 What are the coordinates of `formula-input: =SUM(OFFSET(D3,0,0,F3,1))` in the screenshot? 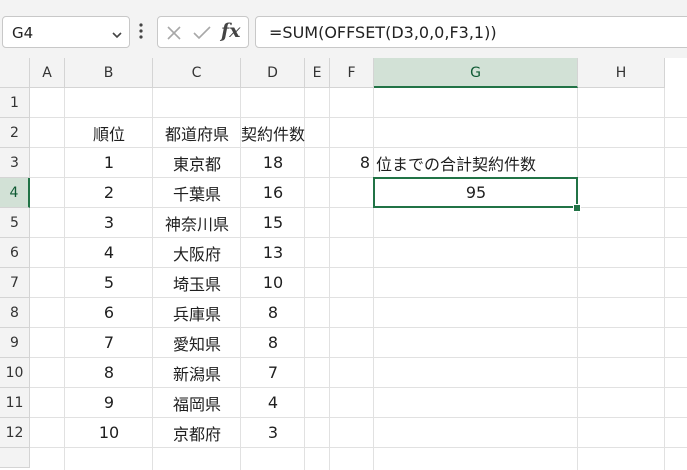 It's located at (471, 32).